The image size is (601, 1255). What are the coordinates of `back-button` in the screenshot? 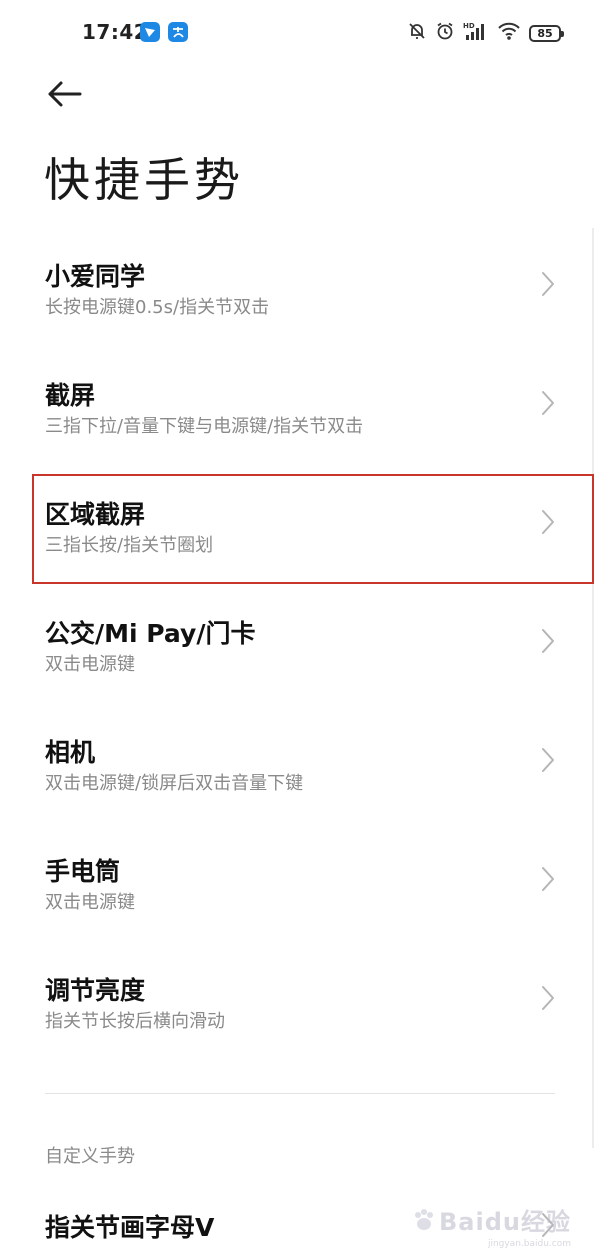 It's located at (66, 94).